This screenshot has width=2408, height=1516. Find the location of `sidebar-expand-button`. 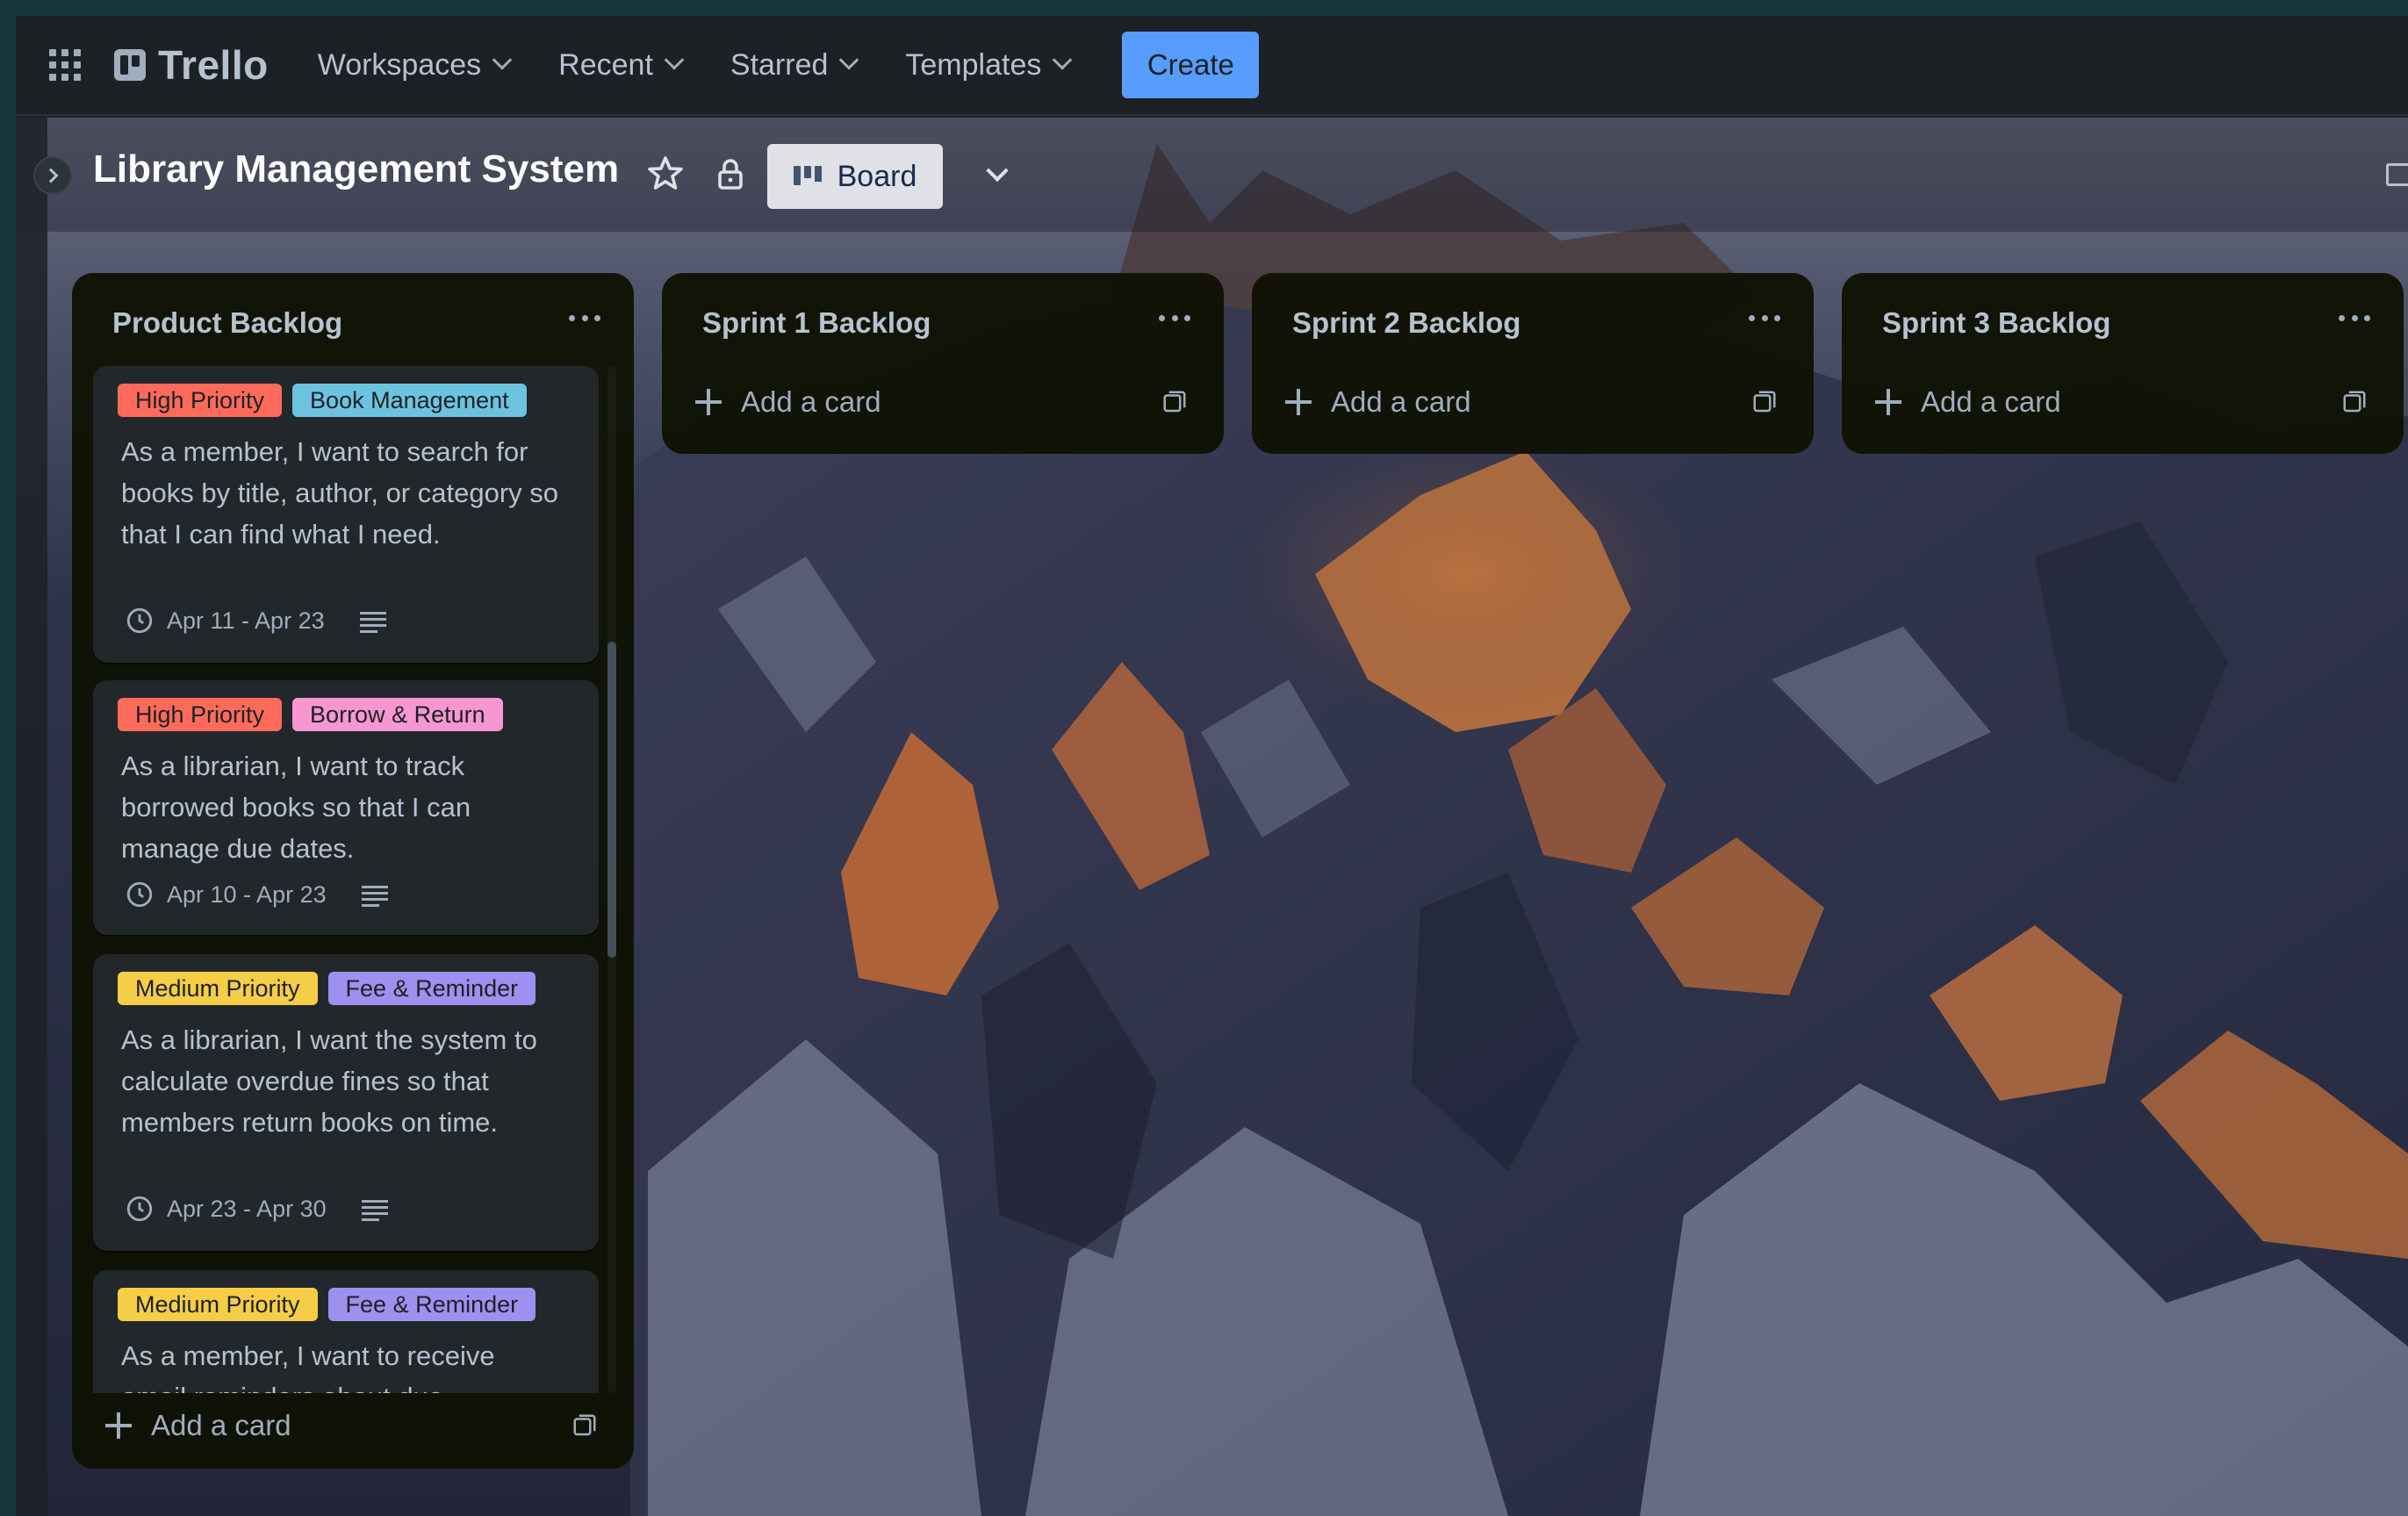

sidebar-expand-button is located at coordinates (52, 175).